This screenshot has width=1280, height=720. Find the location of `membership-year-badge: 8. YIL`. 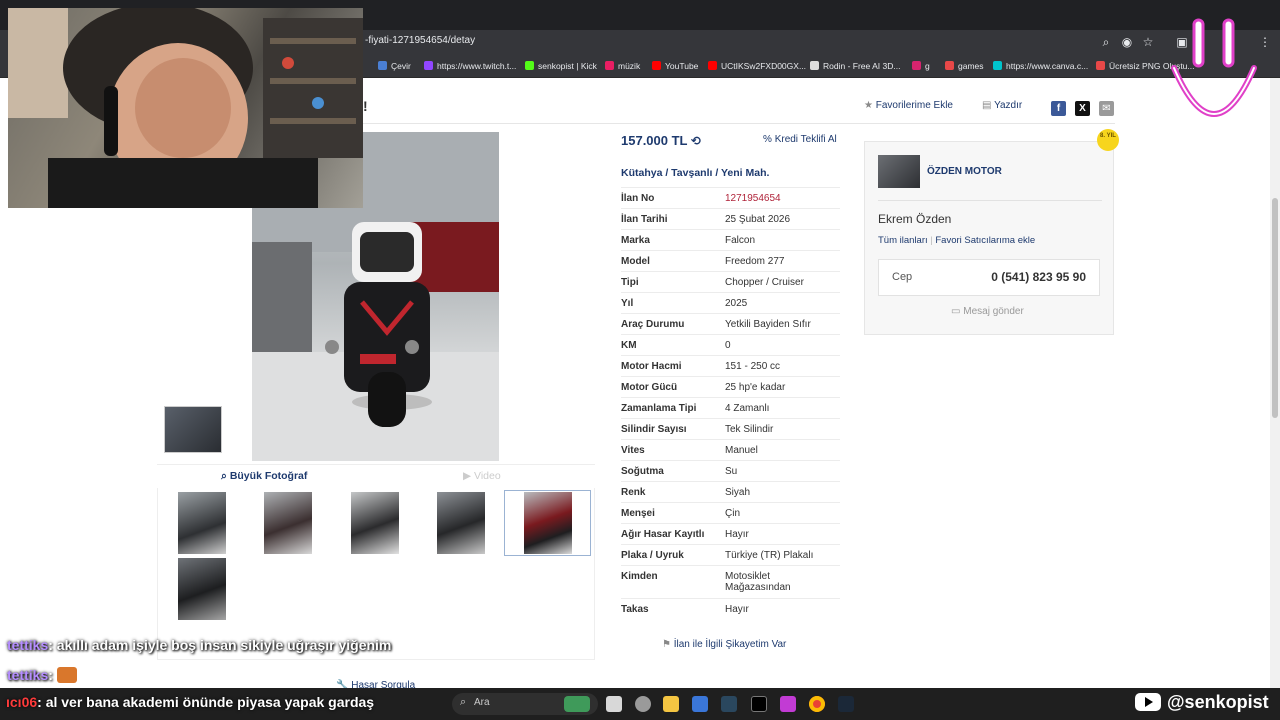

membership-year-badge: 8. YIL is located at coordinates (1108, 140).